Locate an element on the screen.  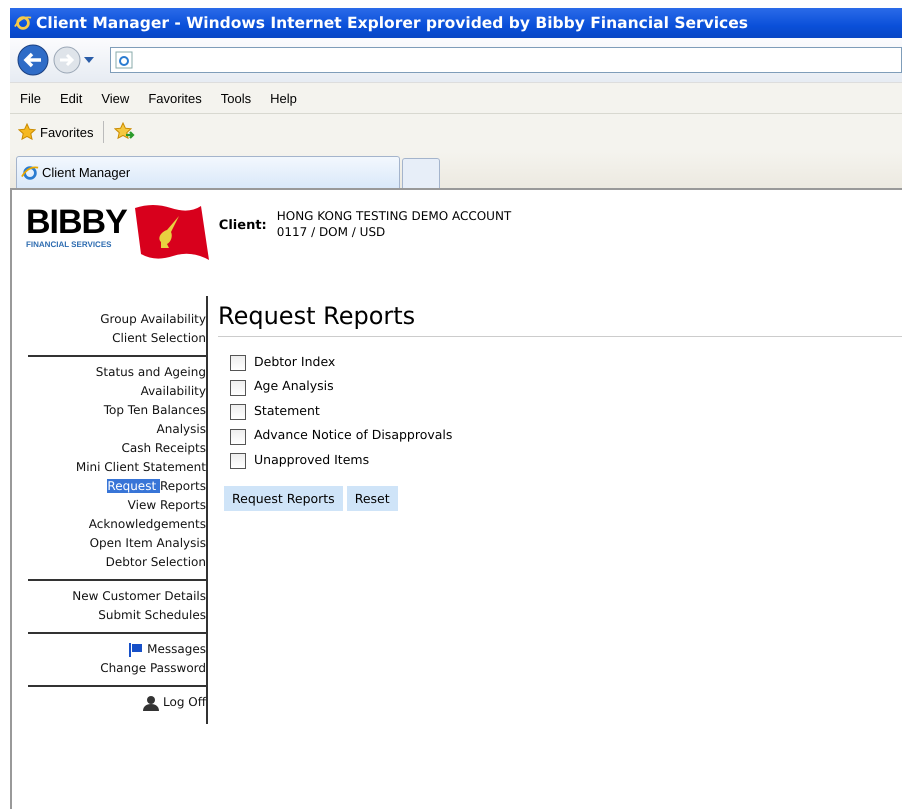
browser-tab: Client Manager is located at coordinates (208, 172).